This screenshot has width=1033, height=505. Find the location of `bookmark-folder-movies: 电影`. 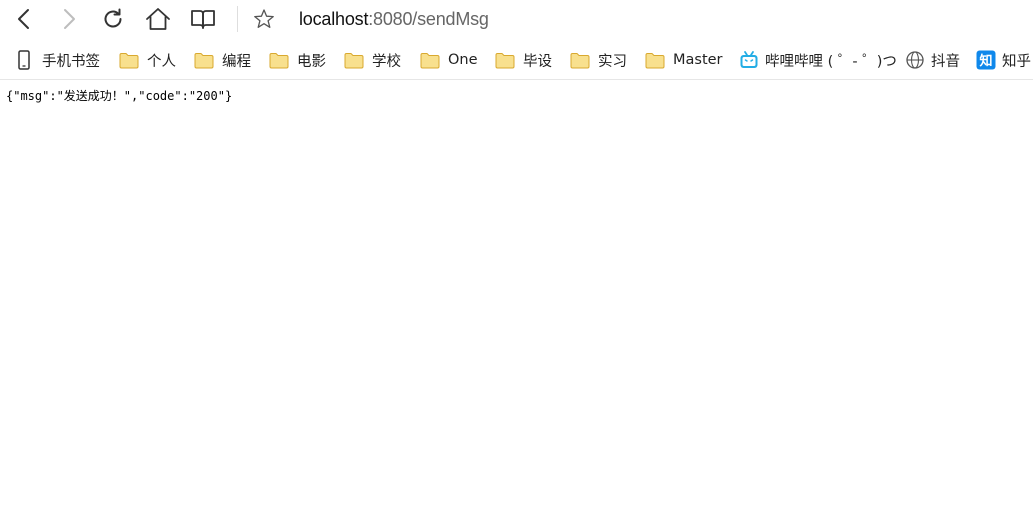

bookmark-folder-movies: 电影 is located at coordinates (297, 60).